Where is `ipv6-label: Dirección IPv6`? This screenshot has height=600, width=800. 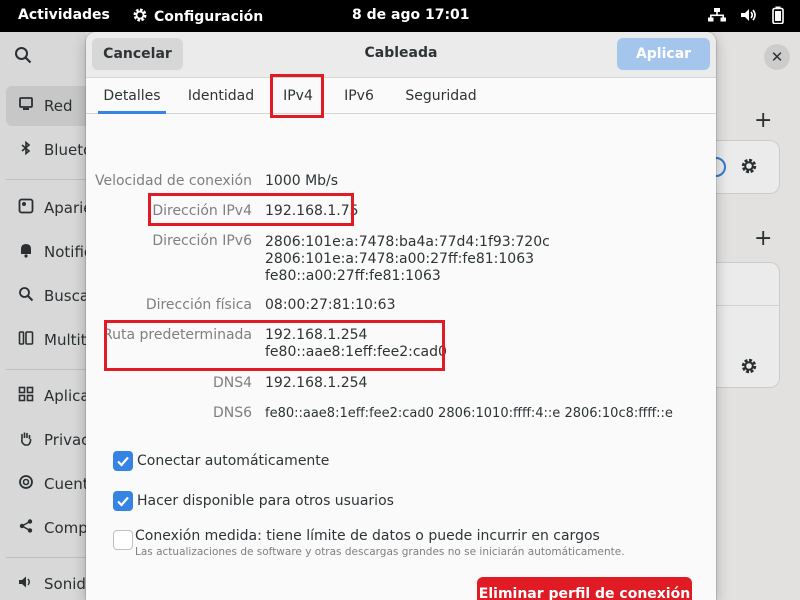
ipv6-label: Dirección IPv6 is located at coordinates (202, 241).